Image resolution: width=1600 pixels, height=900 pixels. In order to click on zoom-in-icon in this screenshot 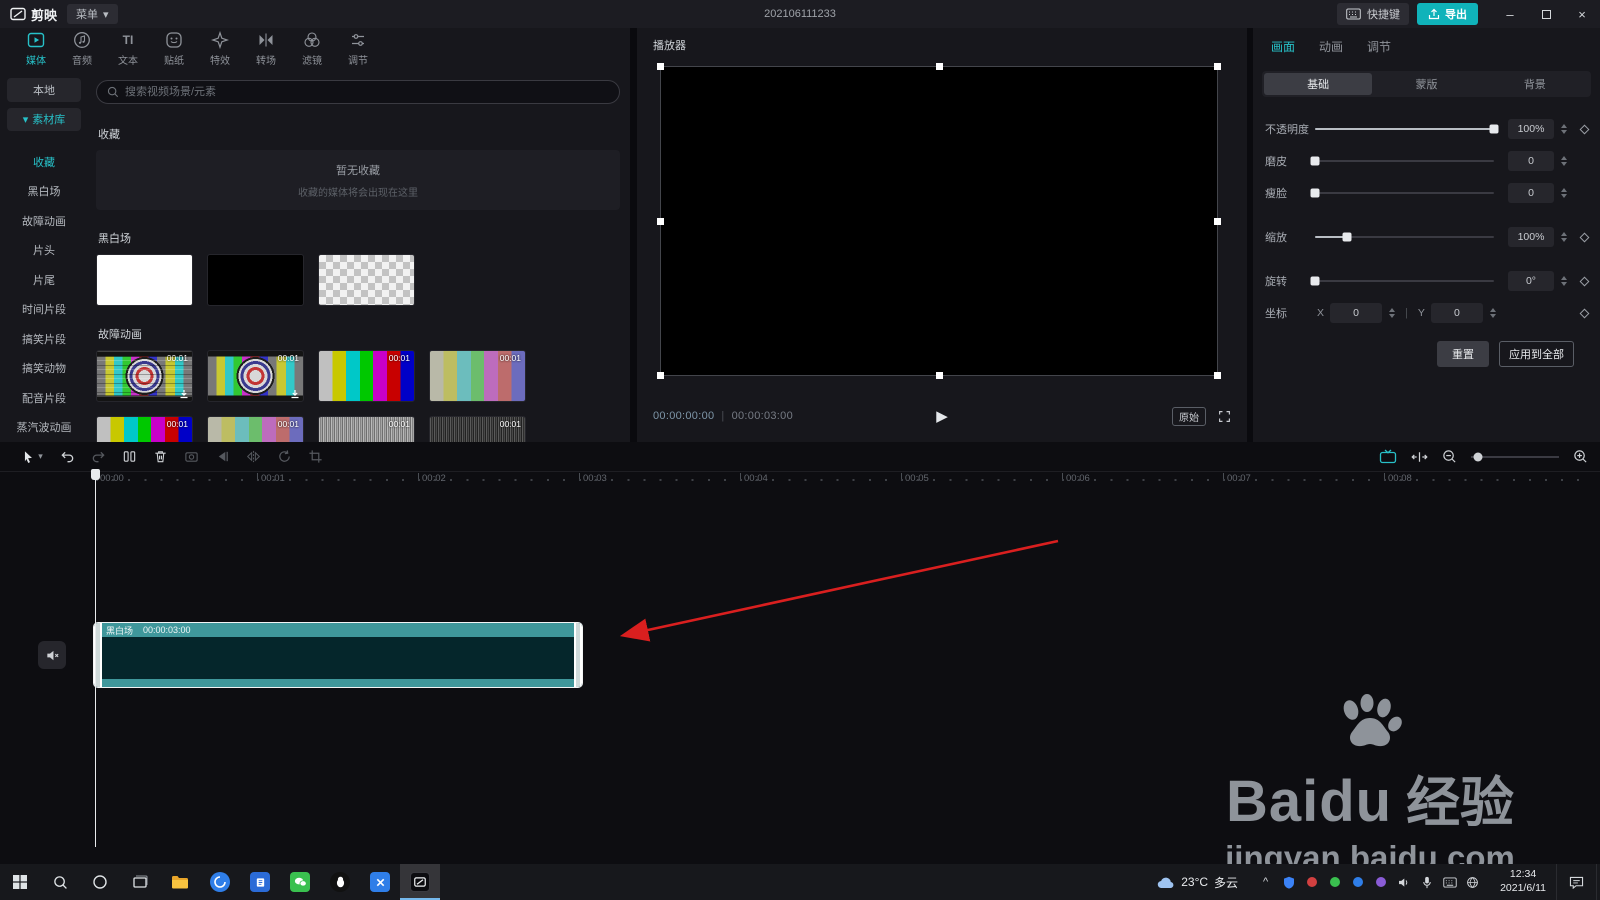, I will do `click(1580, 456)`.